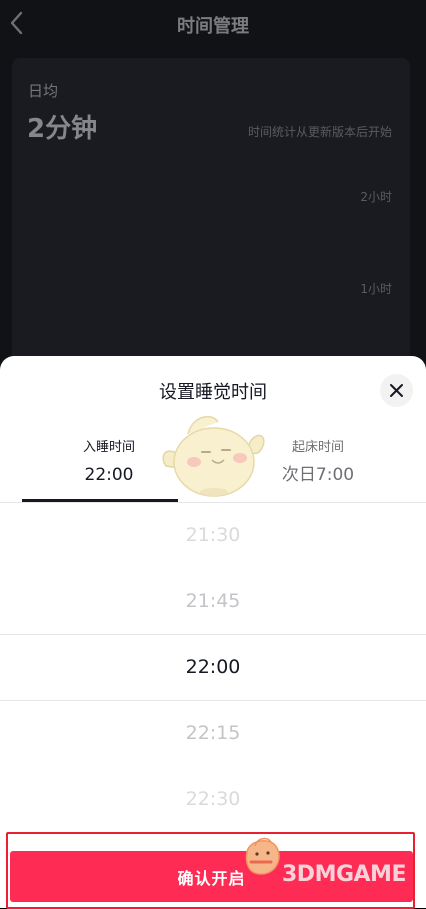  What do you see at coordinates (262, 856) in the screenshot?
I see `watermark-logo-icon` at bounding box center [262, 856].